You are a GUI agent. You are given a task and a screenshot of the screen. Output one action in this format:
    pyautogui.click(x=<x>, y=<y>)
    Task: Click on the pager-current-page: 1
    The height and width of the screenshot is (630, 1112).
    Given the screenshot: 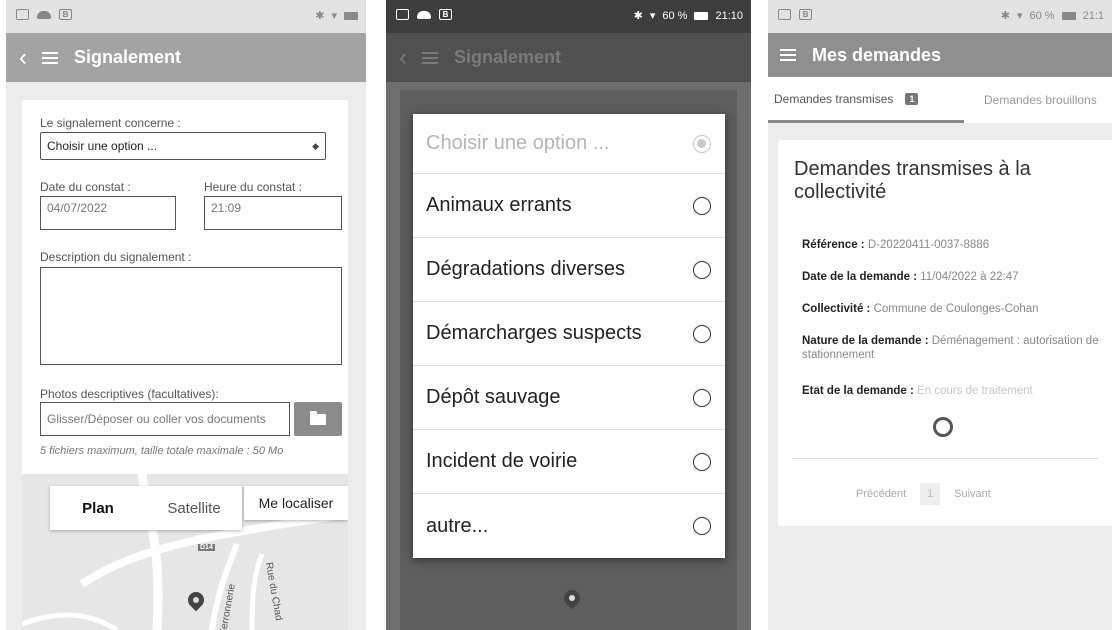 What is the action you would take?
    pyautogui.click(x=930, y=494)
    